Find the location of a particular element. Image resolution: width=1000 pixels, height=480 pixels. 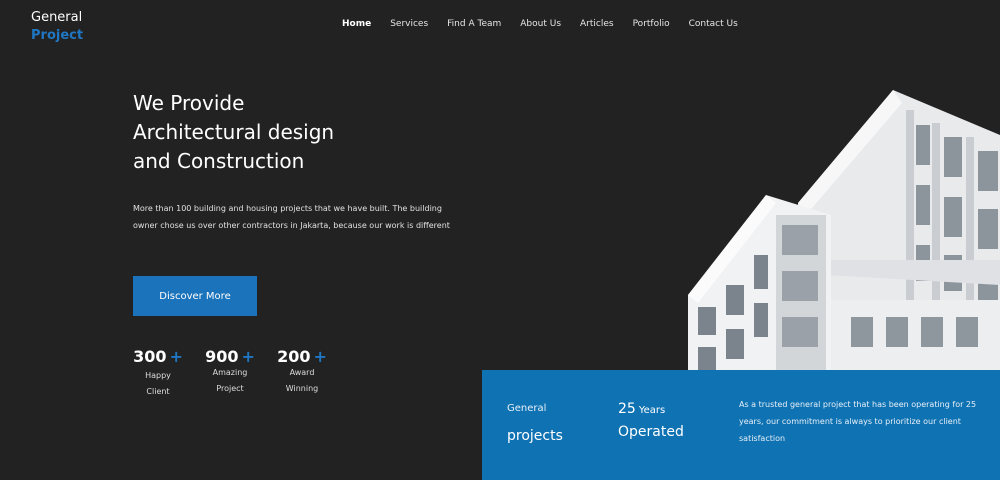

years-figure: 25 Years is located at coordinates (641, 409).